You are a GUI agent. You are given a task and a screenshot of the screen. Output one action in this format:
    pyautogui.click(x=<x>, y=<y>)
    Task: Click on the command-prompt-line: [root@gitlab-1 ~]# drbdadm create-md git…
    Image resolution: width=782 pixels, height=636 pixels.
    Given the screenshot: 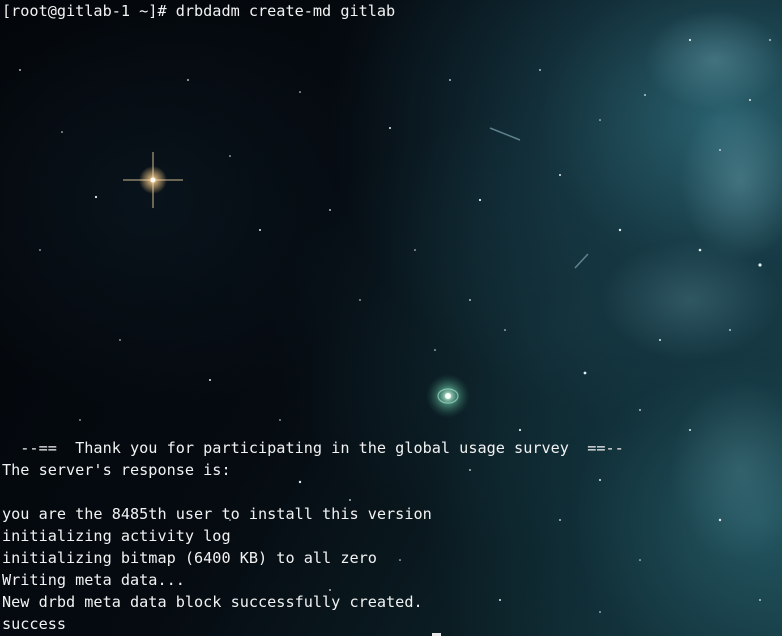 What is the action you would take?
    pyautogui.click(x=199, y=11)
    